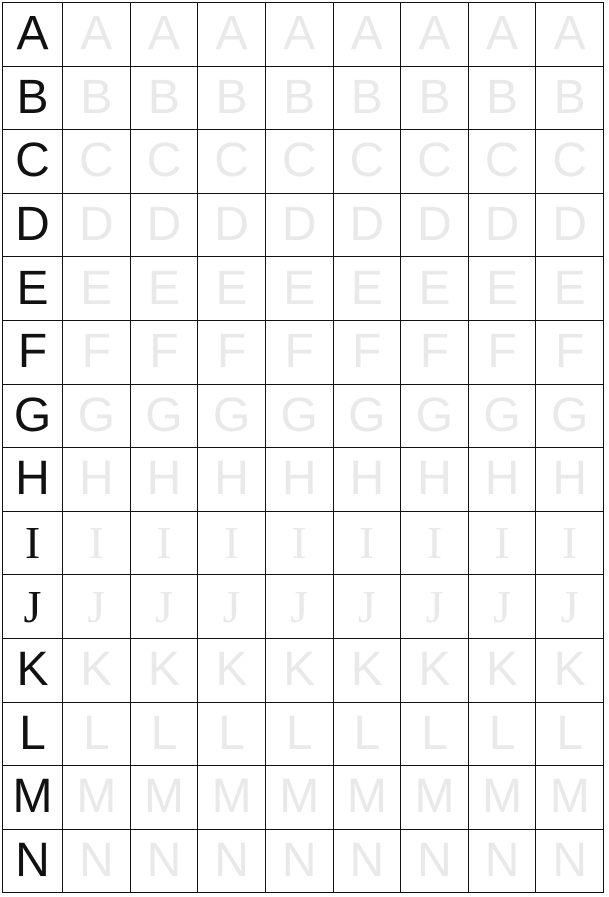  Describe the element at coordinates (32, 606) in the screenshot. I see `model-letter-cell: J` at that location.